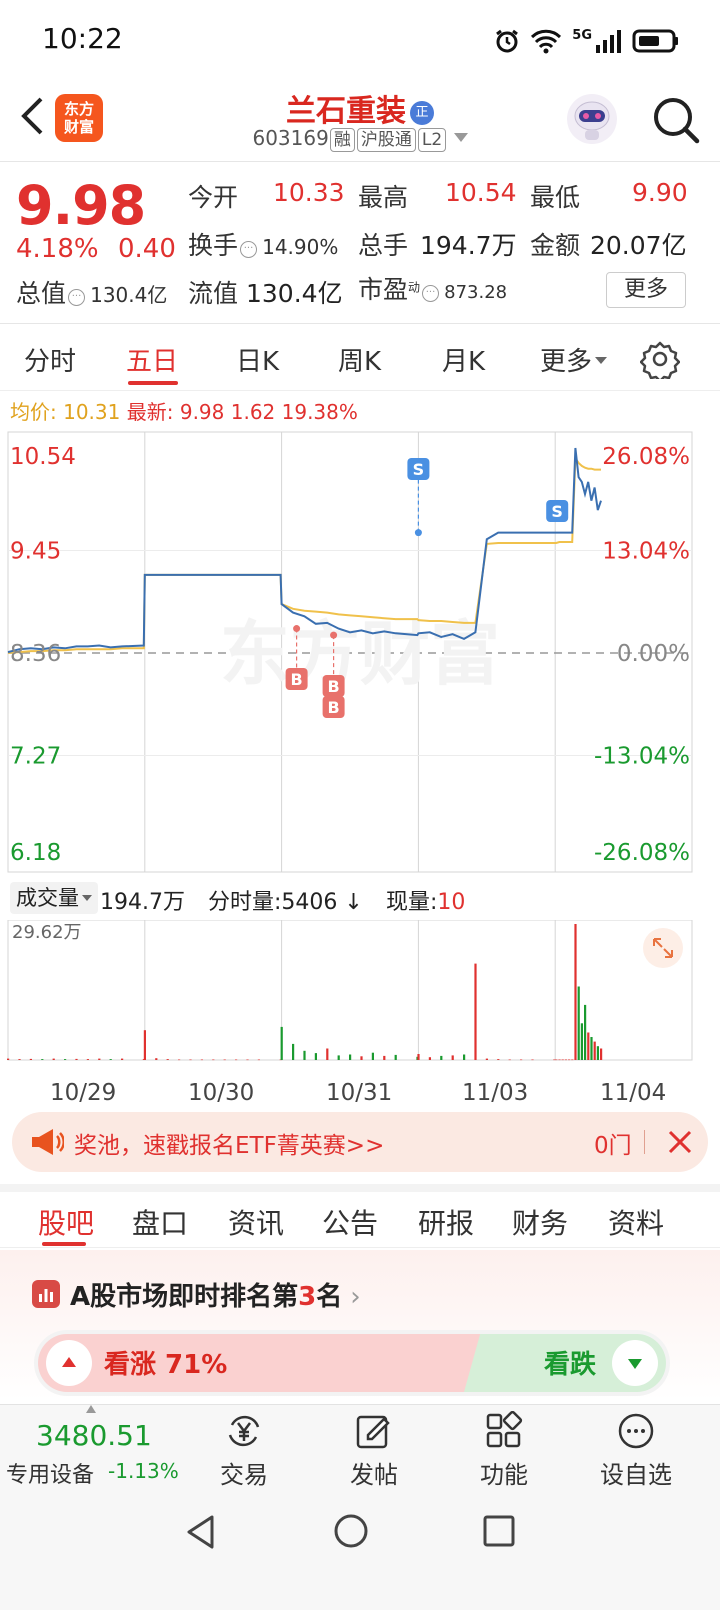 This screenshot has height=1610, width=720. I want to click on info-icon: ···, so click(77, 297).